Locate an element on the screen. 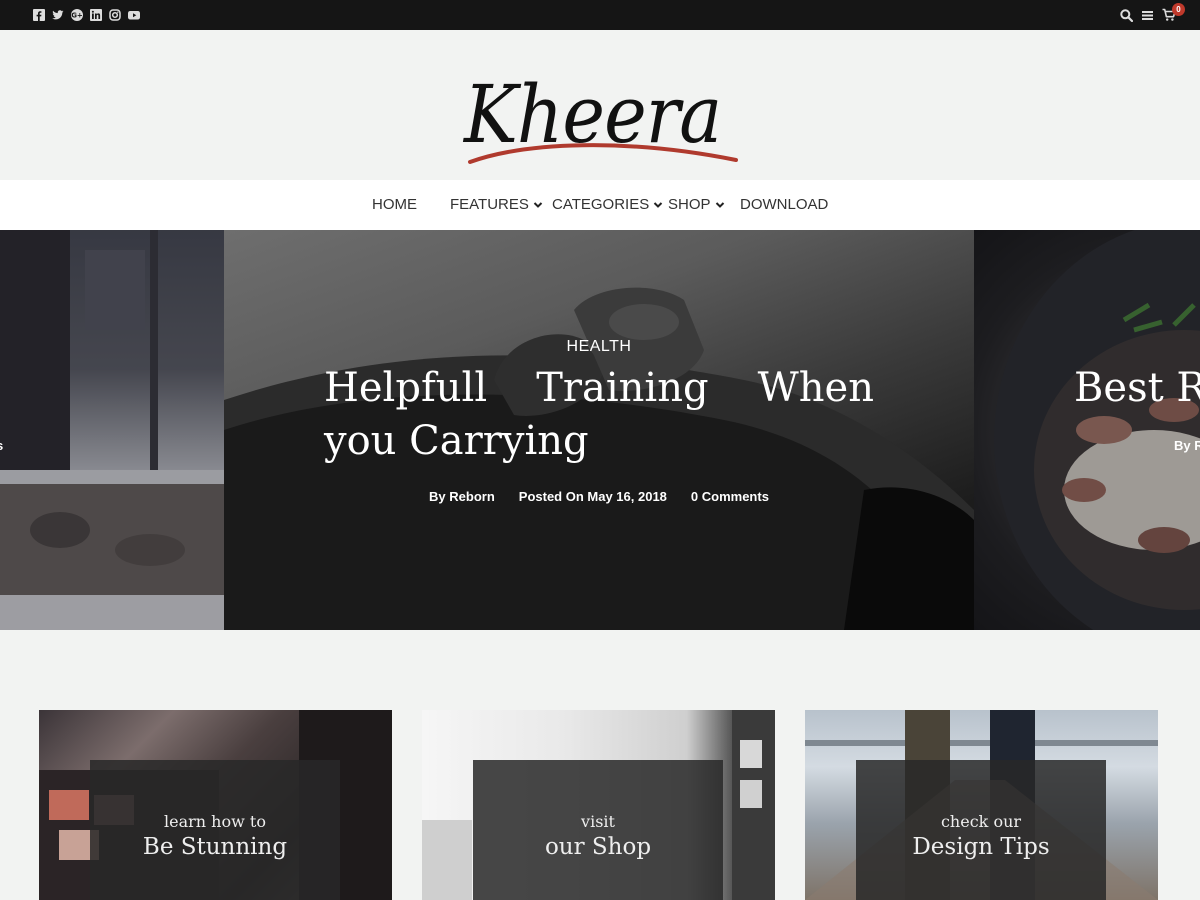 The width and height of the screenshot is (1200, 900). promo-card-subtitle: visit is located at coordinates (598, 821).